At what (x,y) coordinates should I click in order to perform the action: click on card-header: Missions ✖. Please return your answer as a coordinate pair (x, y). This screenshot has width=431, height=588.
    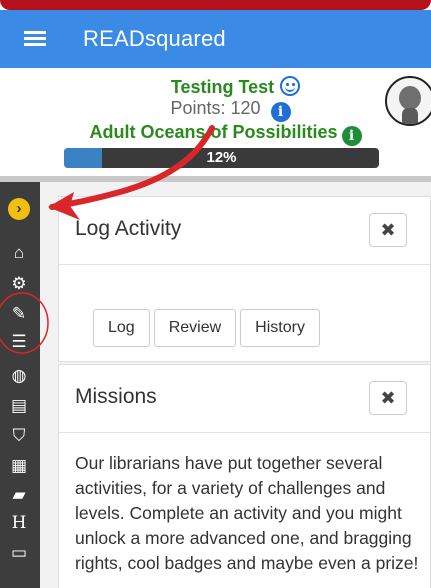
    Looking at the image, I should click on (244, 399).